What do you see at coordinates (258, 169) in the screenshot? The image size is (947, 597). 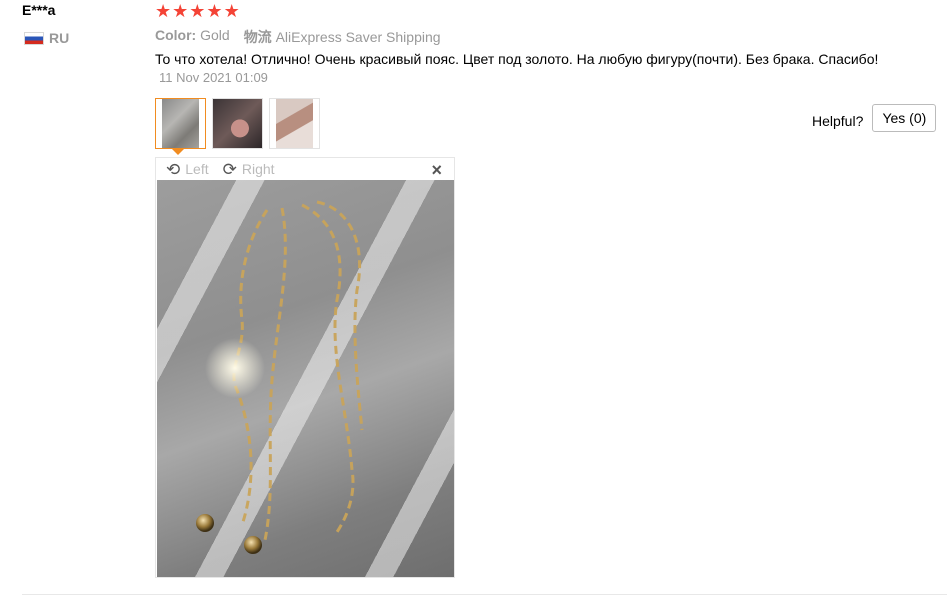 I see `rotate-right-label: Right` at bounding box center [258, 169].